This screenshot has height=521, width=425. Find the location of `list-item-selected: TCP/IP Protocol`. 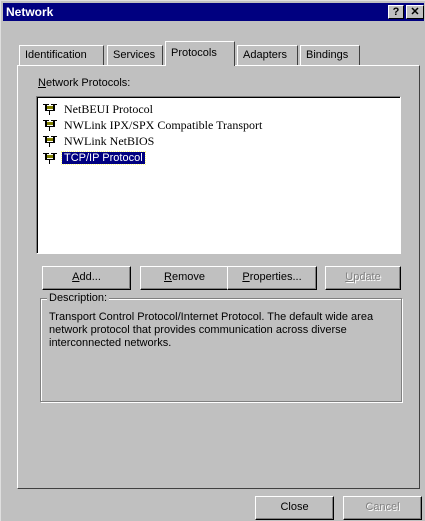

list-item-selected: TCP/IP Protocol is located at coordinates (93, 158).